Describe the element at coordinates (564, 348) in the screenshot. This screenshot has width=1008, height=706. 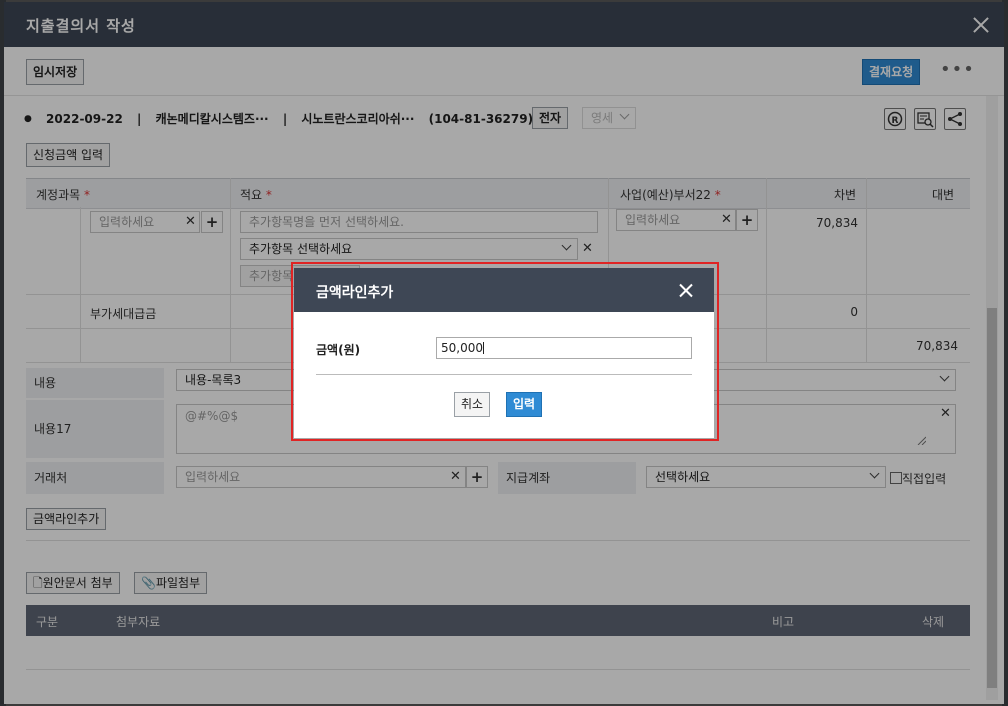
I see `amount-input: 50,000` at that location.